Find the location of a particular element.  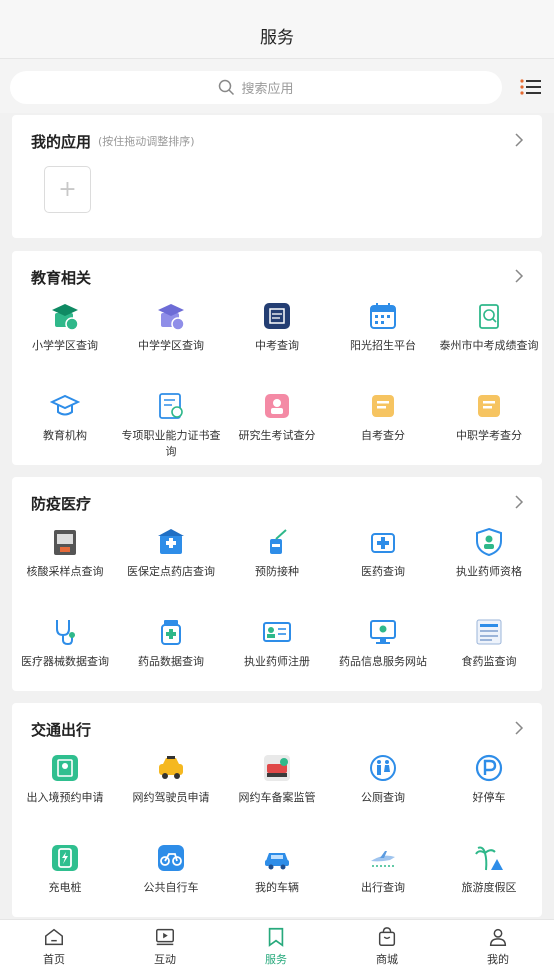

stethoscope-icon is located at coordinates (65, 633).